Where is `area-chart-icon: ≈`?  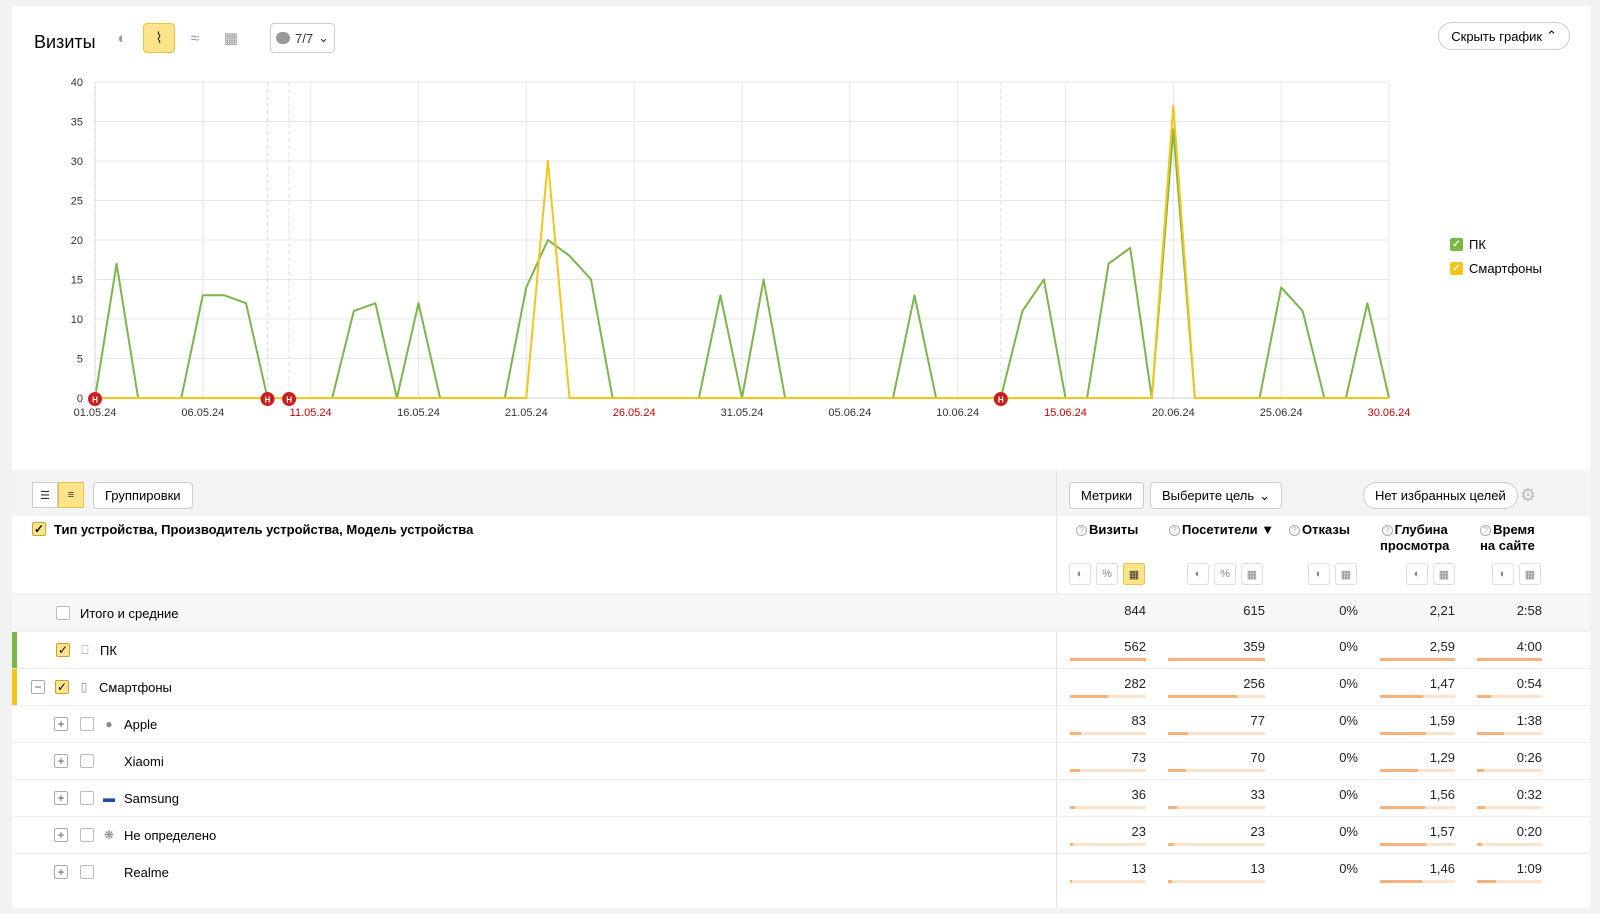 area-chart-icon: ≈ is located at coordinates (195, 38).